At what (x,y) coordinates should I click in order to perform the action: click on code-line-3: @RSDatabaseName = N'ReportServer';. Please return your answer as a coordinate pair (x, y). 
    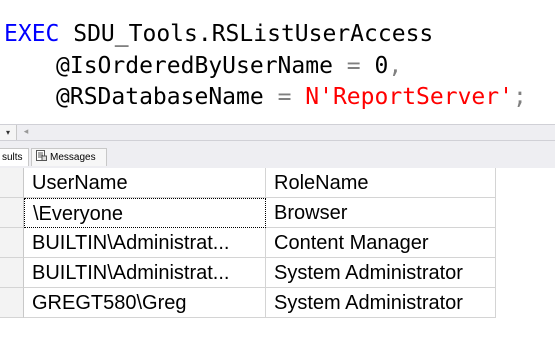
    Looking at the image, I should click on (291, 97).